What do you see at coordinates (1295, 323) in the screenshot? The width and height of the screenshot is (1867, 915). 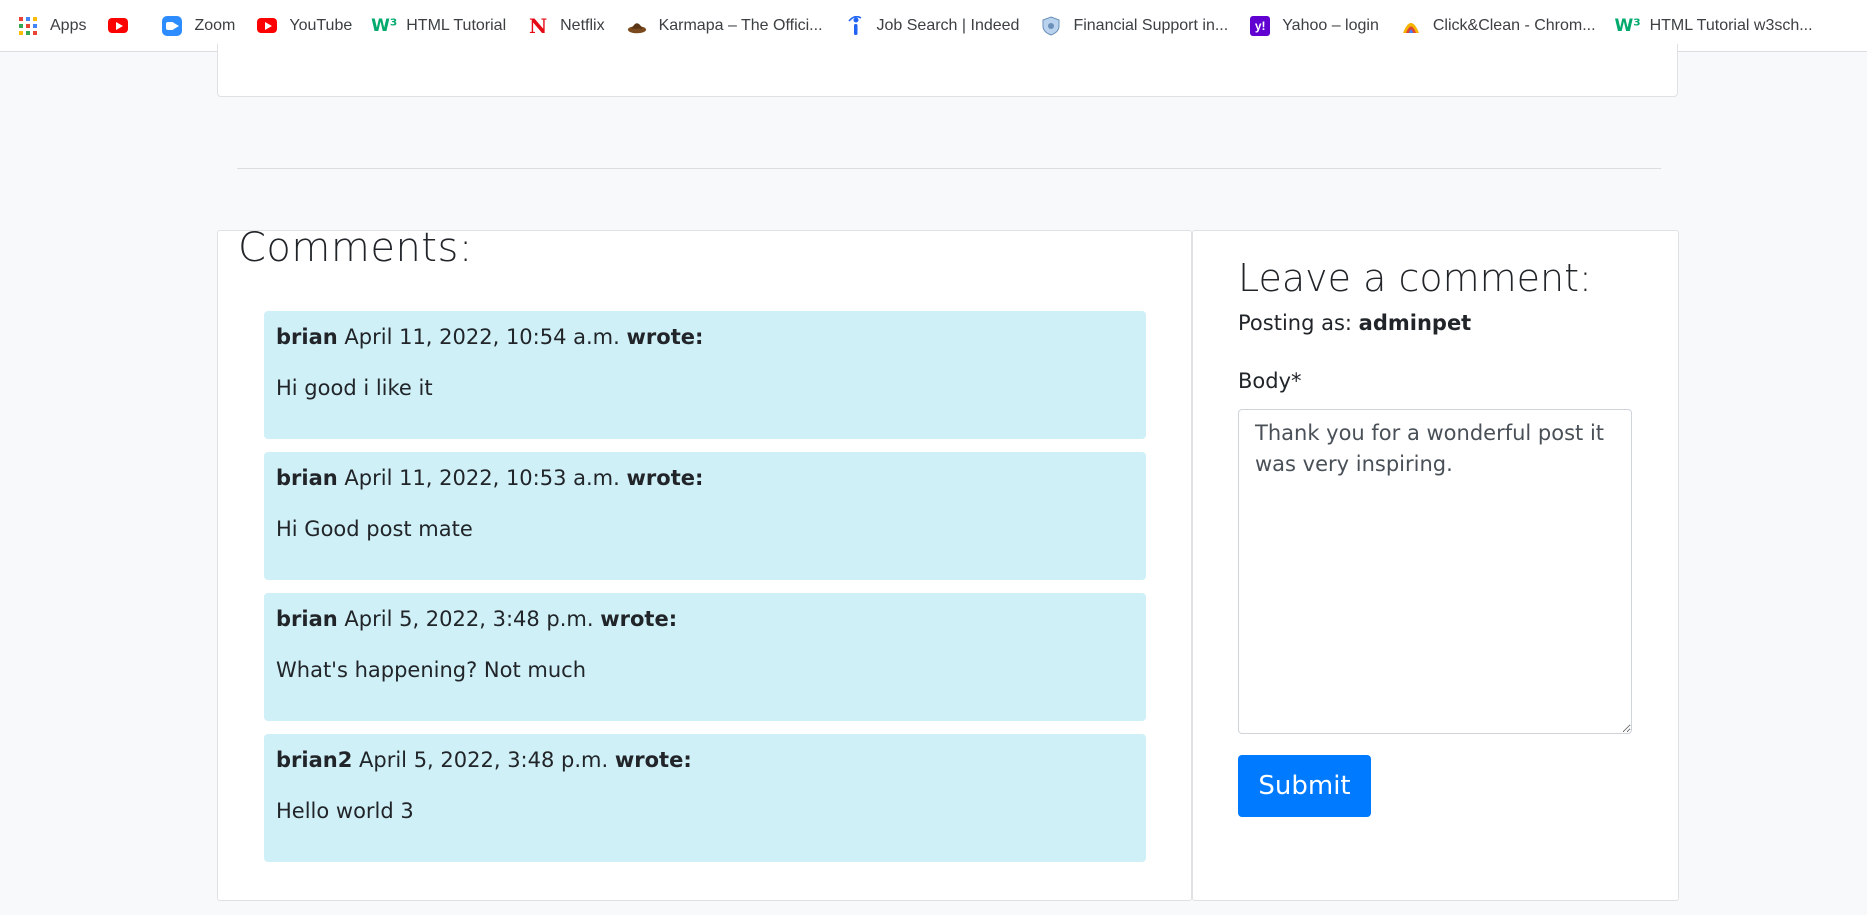 I see `posting-as-label: Posting as:` at bounding box center [1295, 323].